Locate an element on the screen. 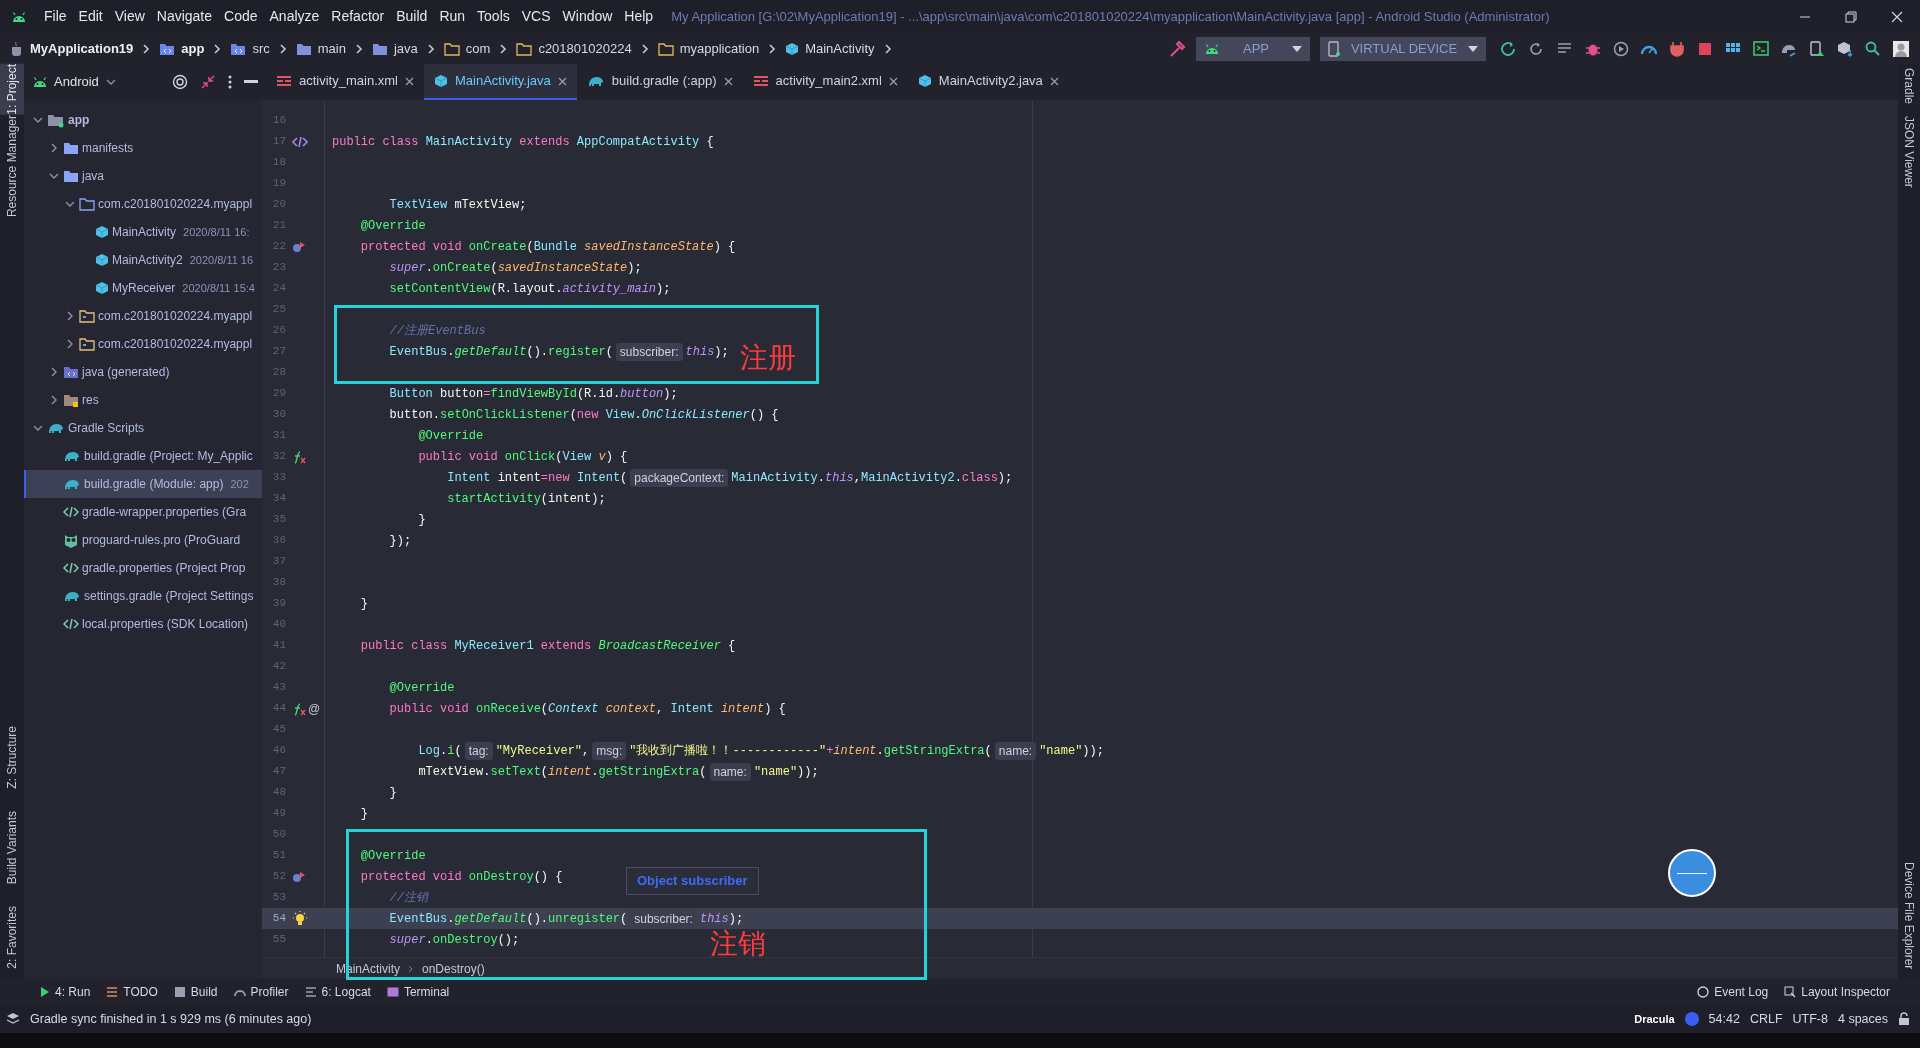 This screenshot has height=1048, width=1920. cube-icon is located at coordinates (792, 48).